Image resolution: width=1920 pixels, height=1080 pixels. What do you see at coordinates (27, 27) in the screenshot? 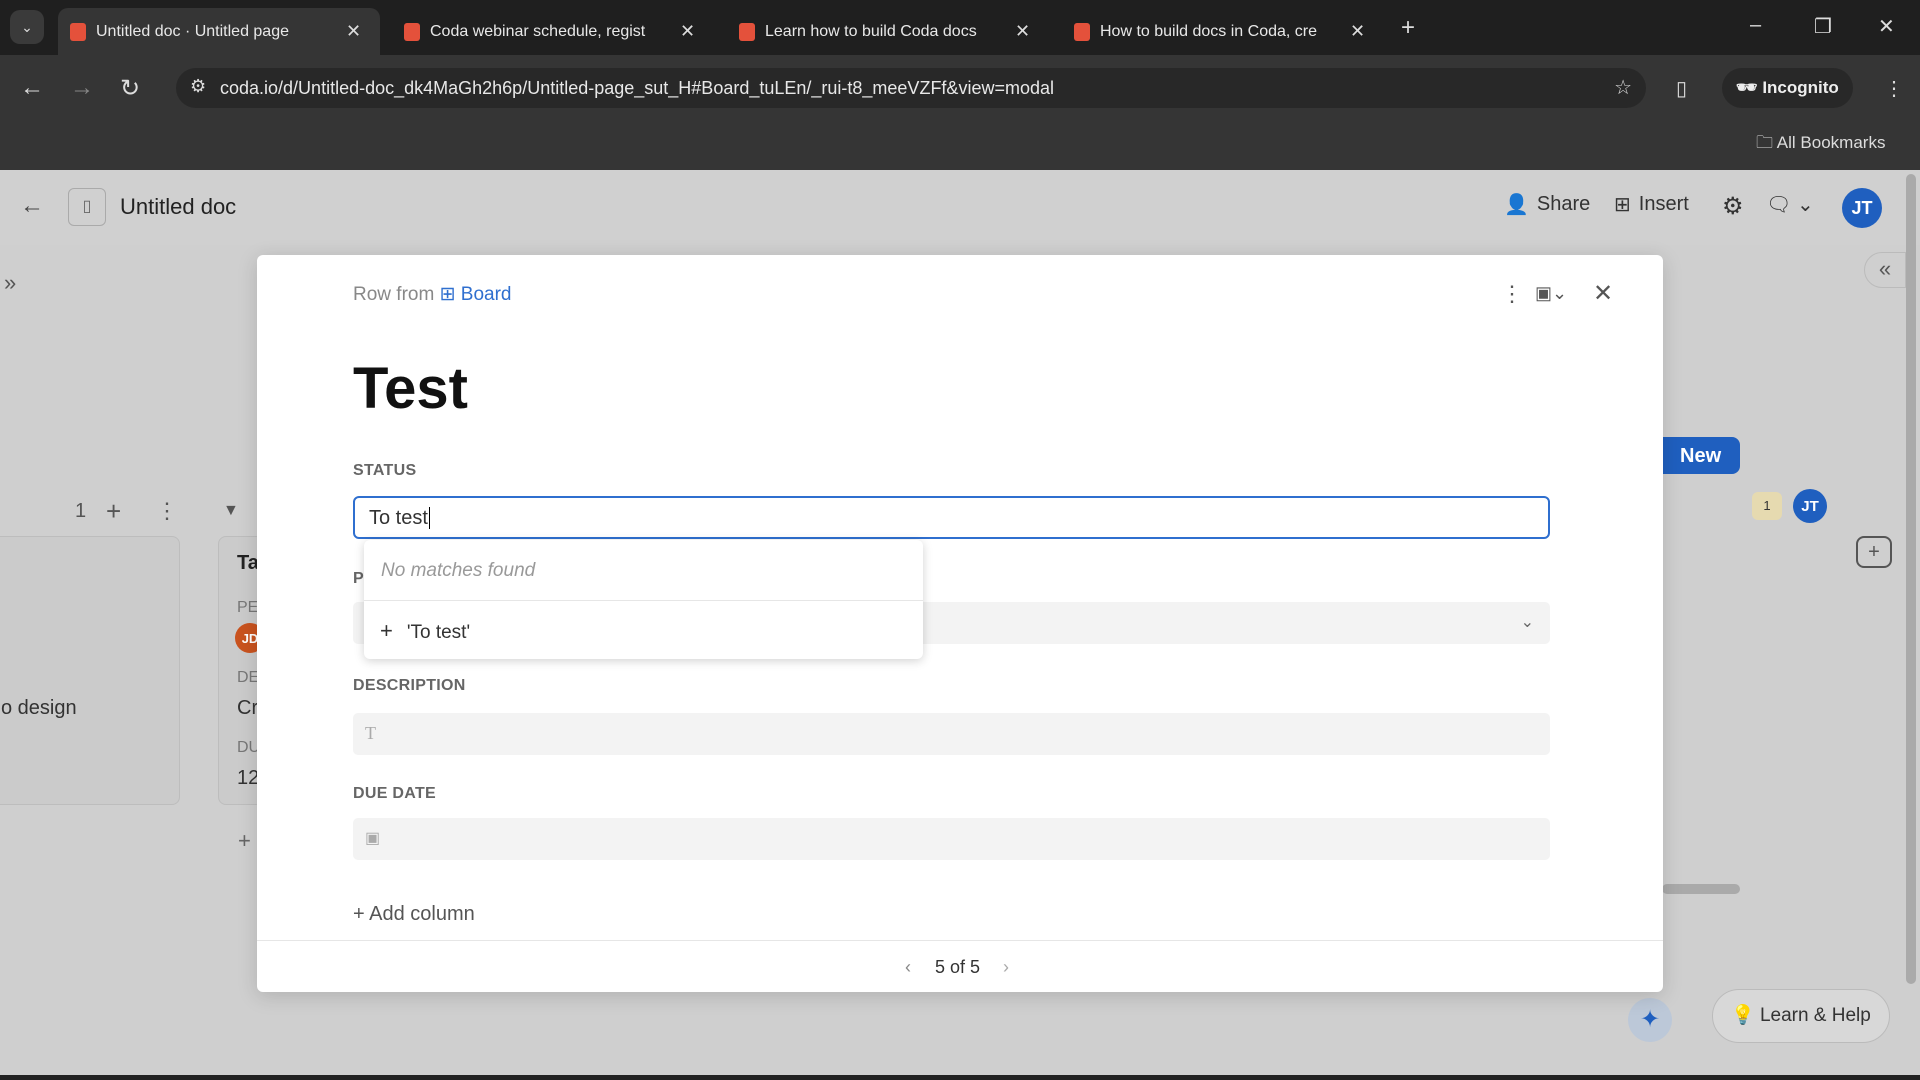
I see `tab-search-button: ⌄` at bounding box center [27, 27].